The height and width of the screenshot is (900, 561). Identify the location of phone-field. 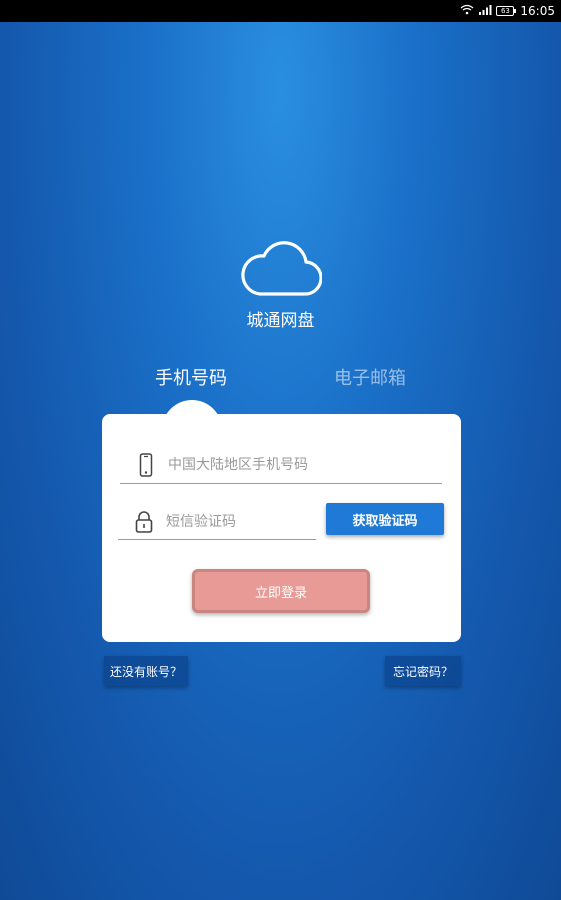
(281, 465).